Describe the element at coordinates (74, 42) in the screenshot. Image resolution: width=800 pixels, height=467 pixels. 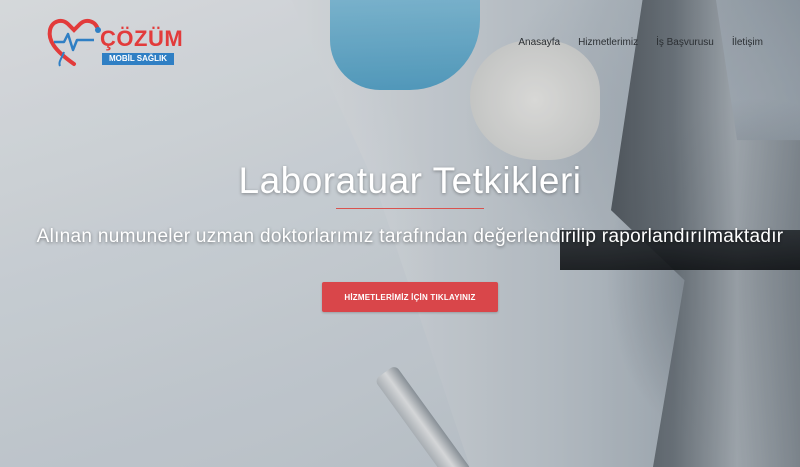
I see `heart-stethoscope-icon` at that location.